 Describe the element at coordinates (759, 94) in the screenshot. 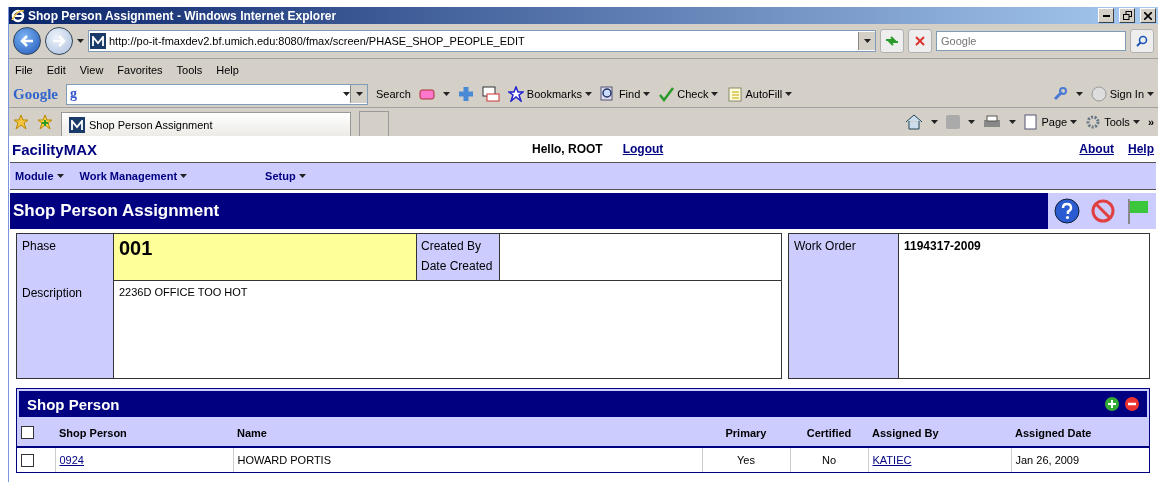

I see `autofill-button: AutoFill` at that location.